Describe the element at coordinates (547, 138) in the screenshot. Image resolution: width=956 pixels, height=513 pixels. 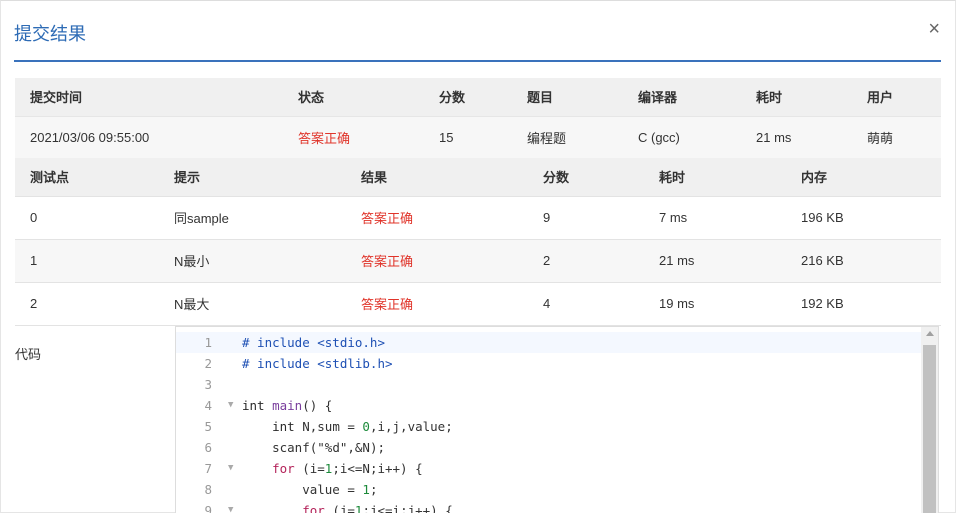
I see `problem-type: 编程题` at that location.